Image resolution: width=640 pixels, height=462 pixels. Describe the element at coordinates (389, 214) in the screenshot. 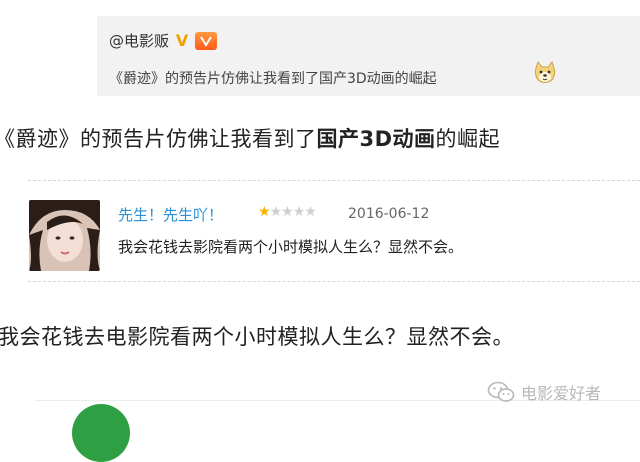

I see `comment-date: 2016-06-12` at that location.